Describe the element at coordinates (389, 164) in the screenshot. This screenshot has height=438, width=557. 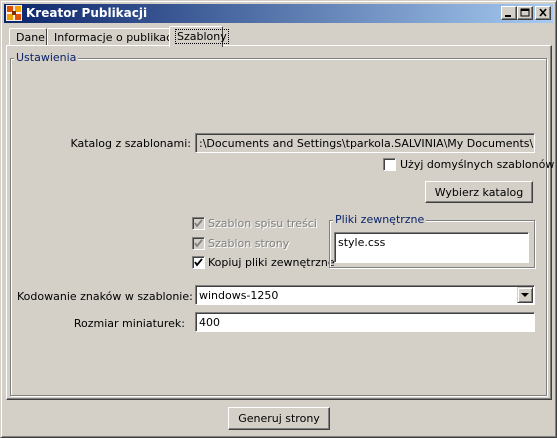
I see `use-default-checkbox` at that location.